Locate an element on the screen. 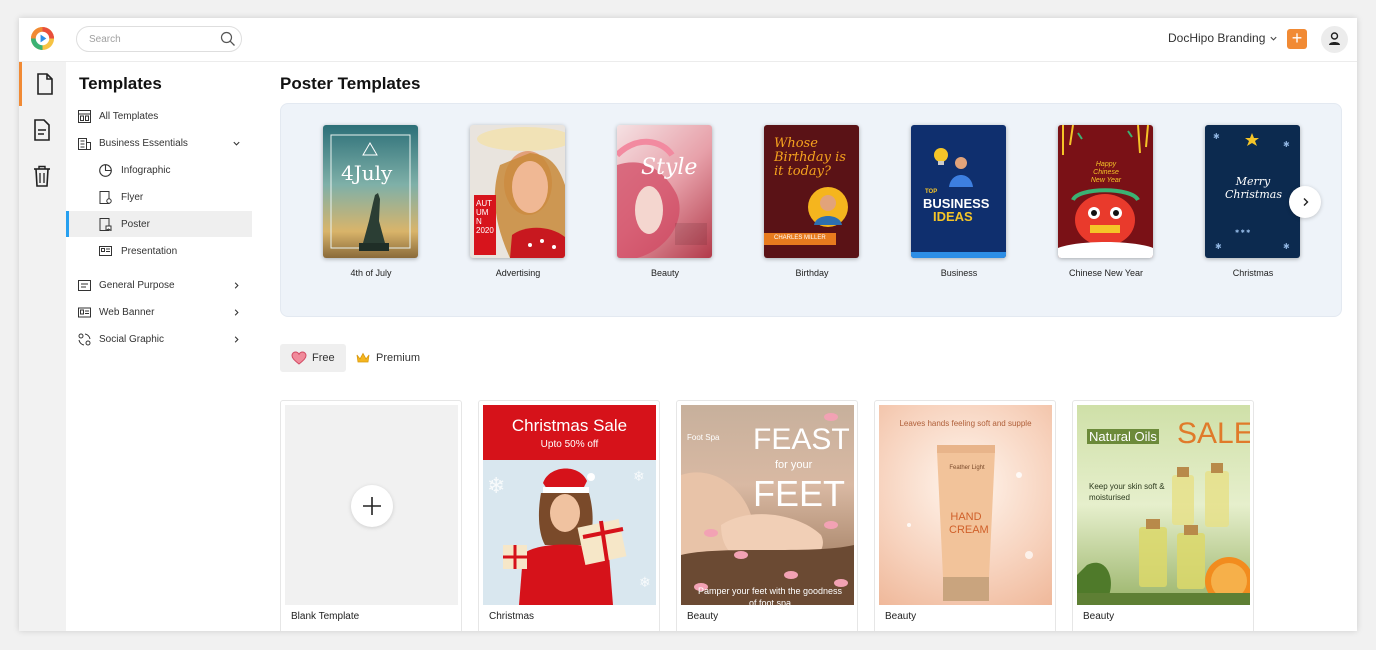 This screenshot has width=1376, height=650. plus-icon is located at coordinates (372, 506).